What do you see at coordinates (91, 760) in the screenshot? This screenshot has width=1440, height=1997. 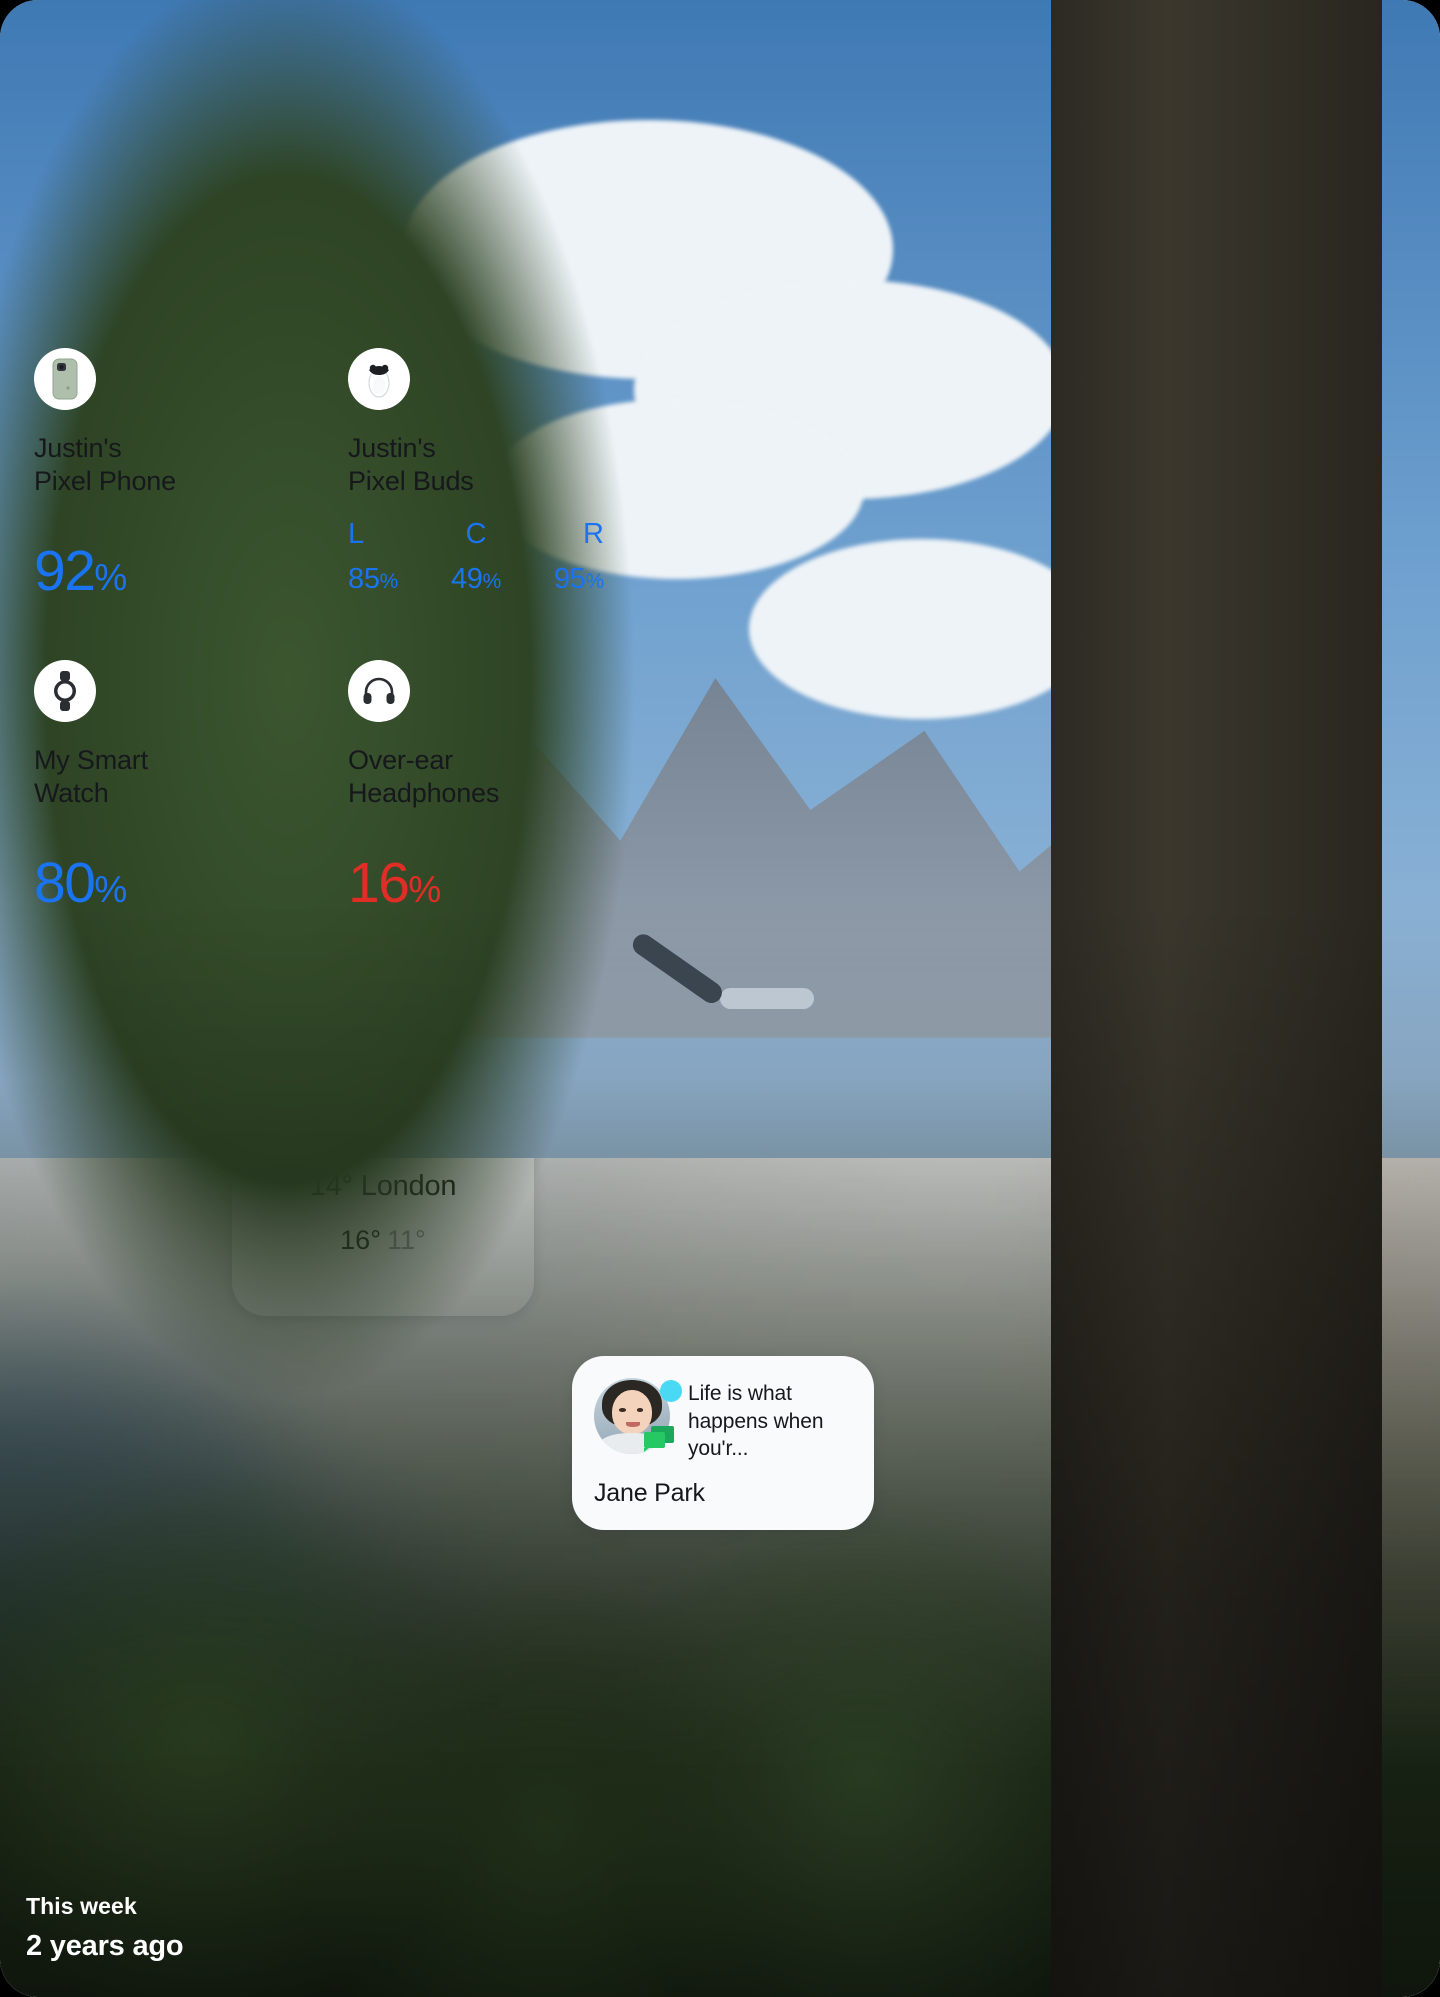 I see `device-name-line1: My Smart` at bounding box center [91, 760].